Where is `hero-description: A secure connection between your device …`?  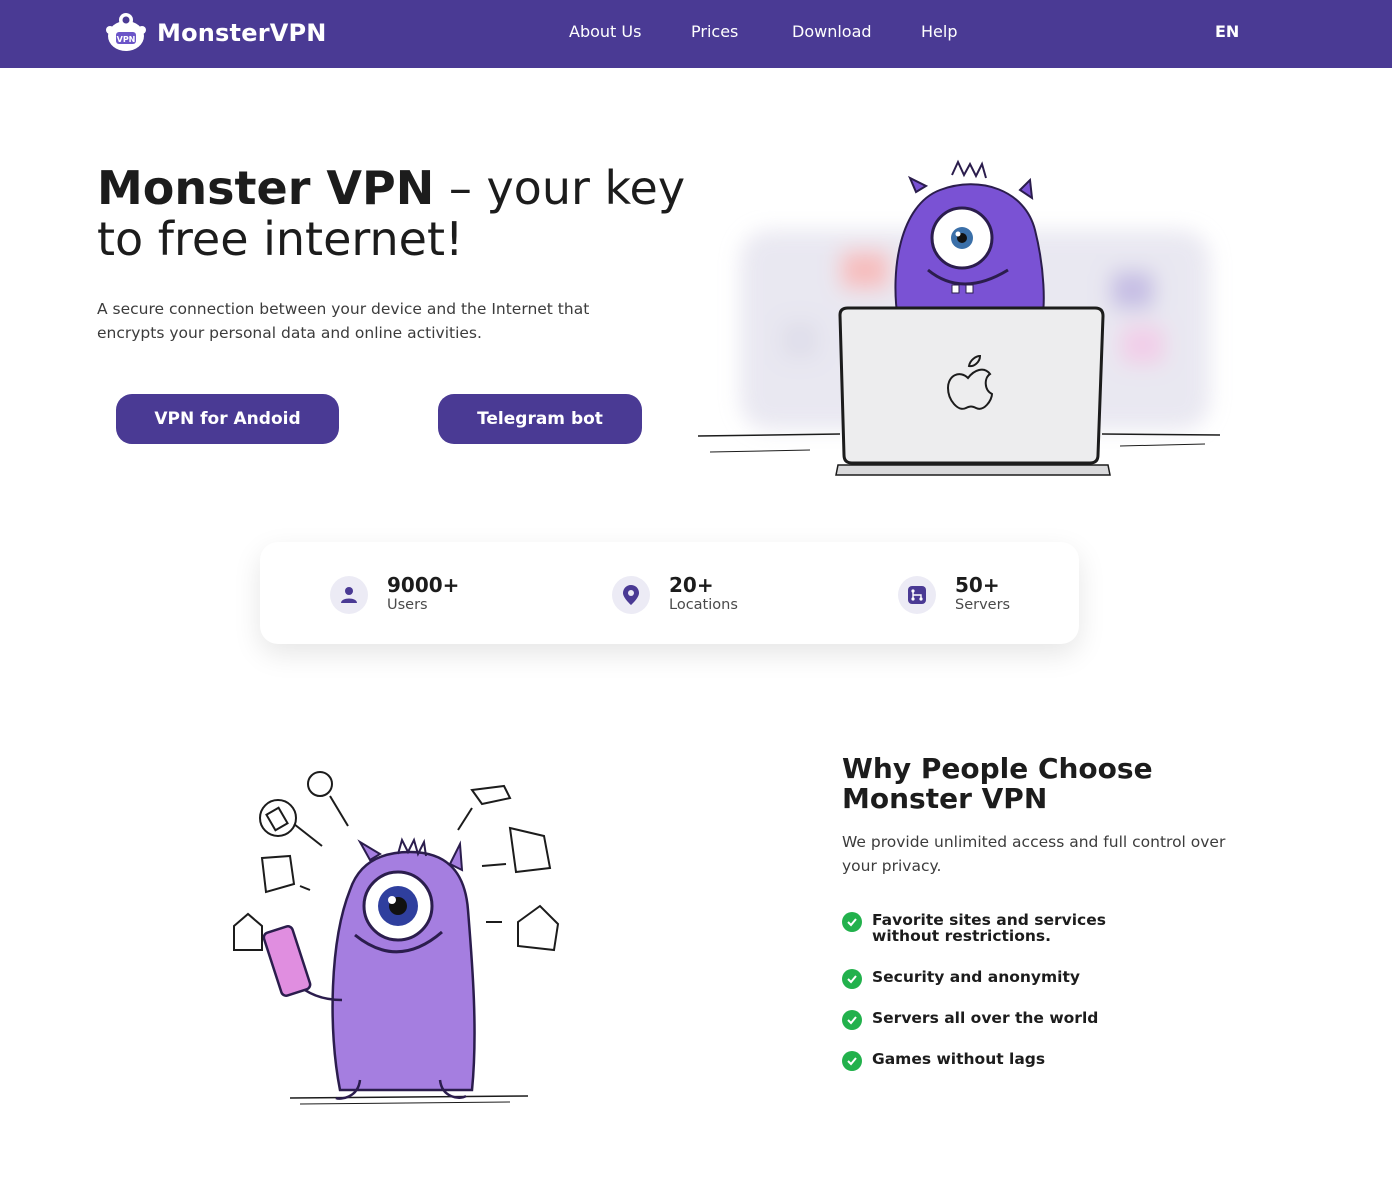
hero-description: A secure connection between your device … is located at coordinates (343, 321).